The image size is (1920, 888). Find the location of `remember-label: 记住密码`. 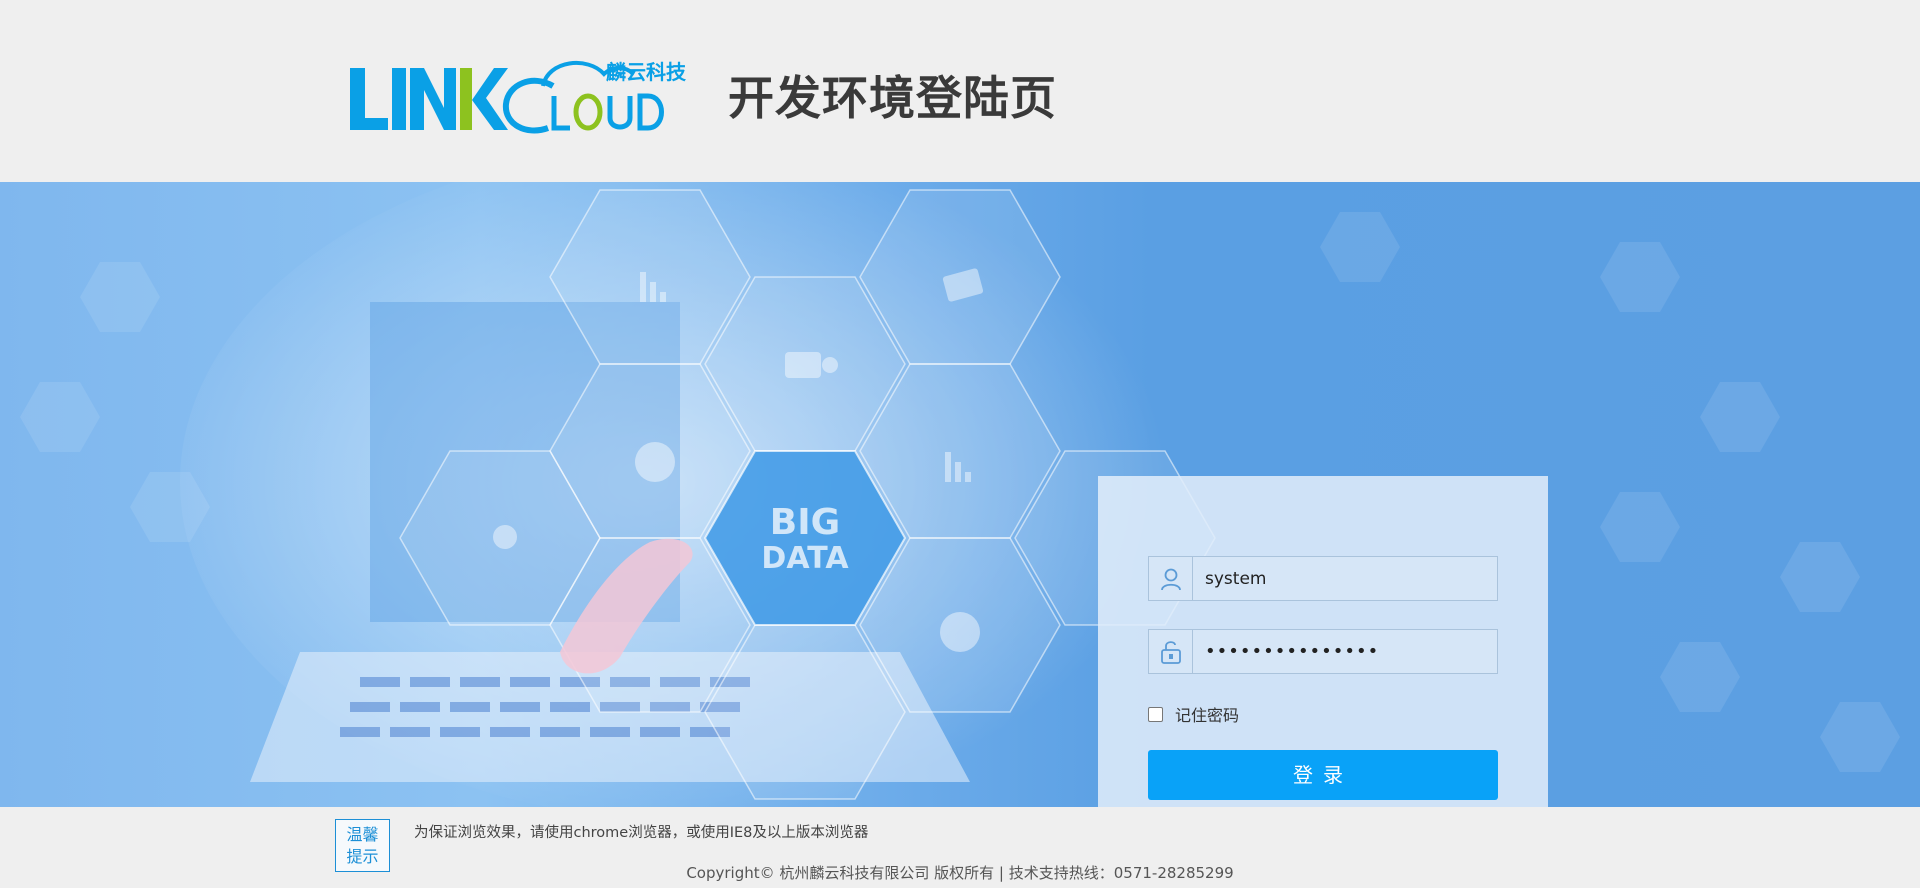

remember-label: 记住密码 is located at coordinates (1207, 715).